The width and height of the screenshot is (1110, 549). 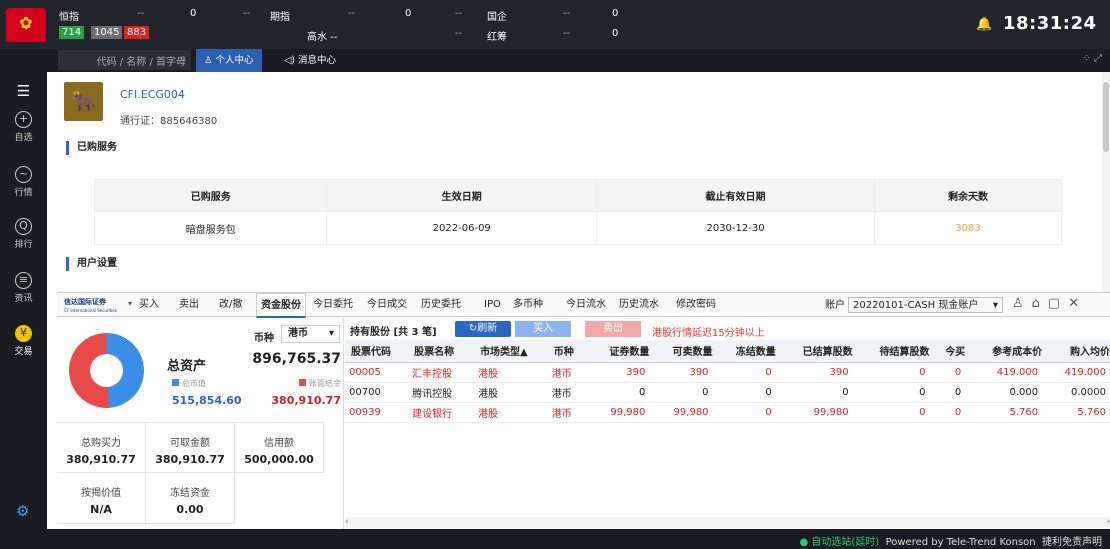 I want to click on passport-id: 通行证：885646380, so click(x=169, y=121).